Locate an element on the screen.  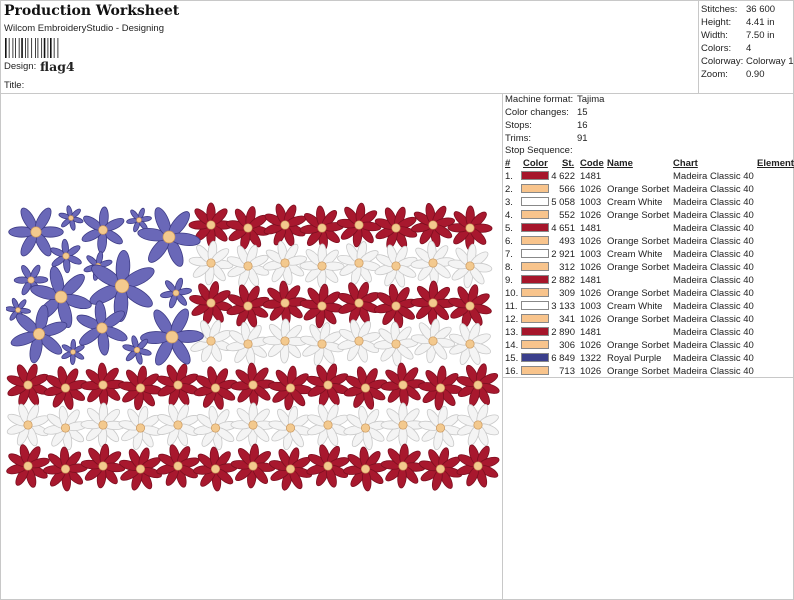
machine-value: 91 is located at coordinates (582, 138).